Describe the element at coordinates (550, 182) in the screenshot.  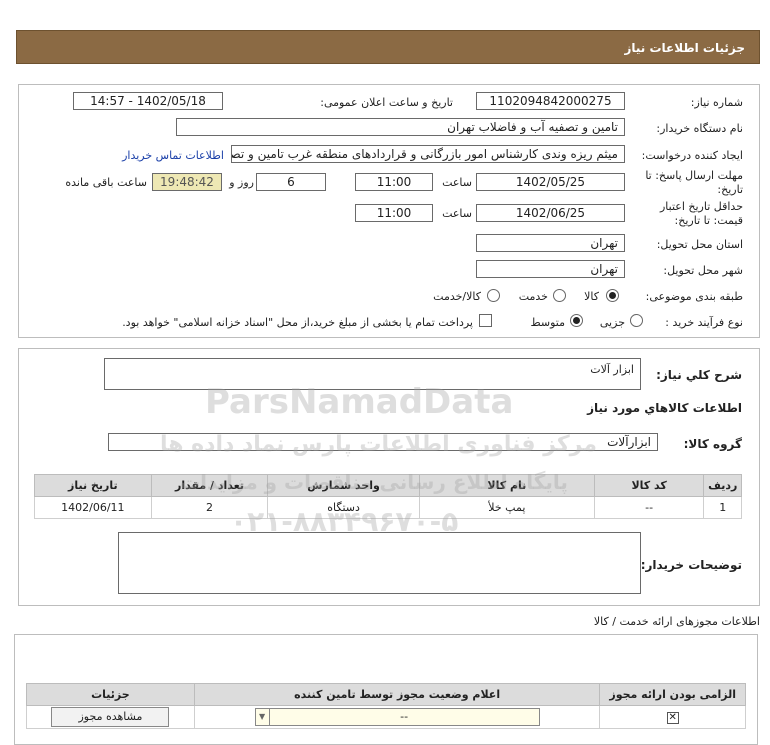
I see `deadline-date-field: 1402/05/25` at that location.